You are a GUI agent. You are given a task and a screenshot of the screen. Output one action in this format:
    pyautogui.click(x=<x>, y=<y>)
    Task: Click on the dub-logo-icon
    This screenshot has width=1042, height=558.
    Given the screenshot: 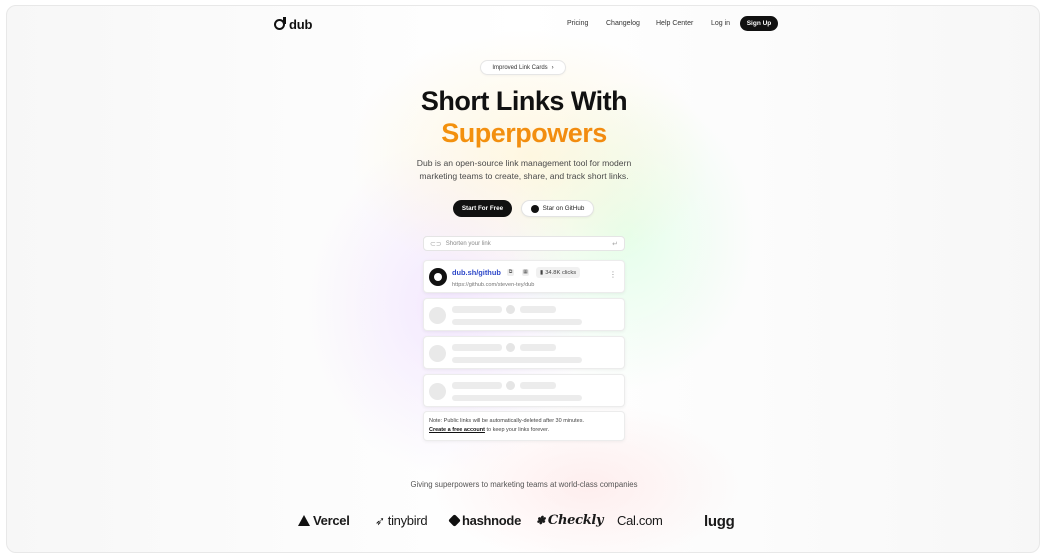 What is the action you would take?
    pyautogui.click(x=280, y=23)
    